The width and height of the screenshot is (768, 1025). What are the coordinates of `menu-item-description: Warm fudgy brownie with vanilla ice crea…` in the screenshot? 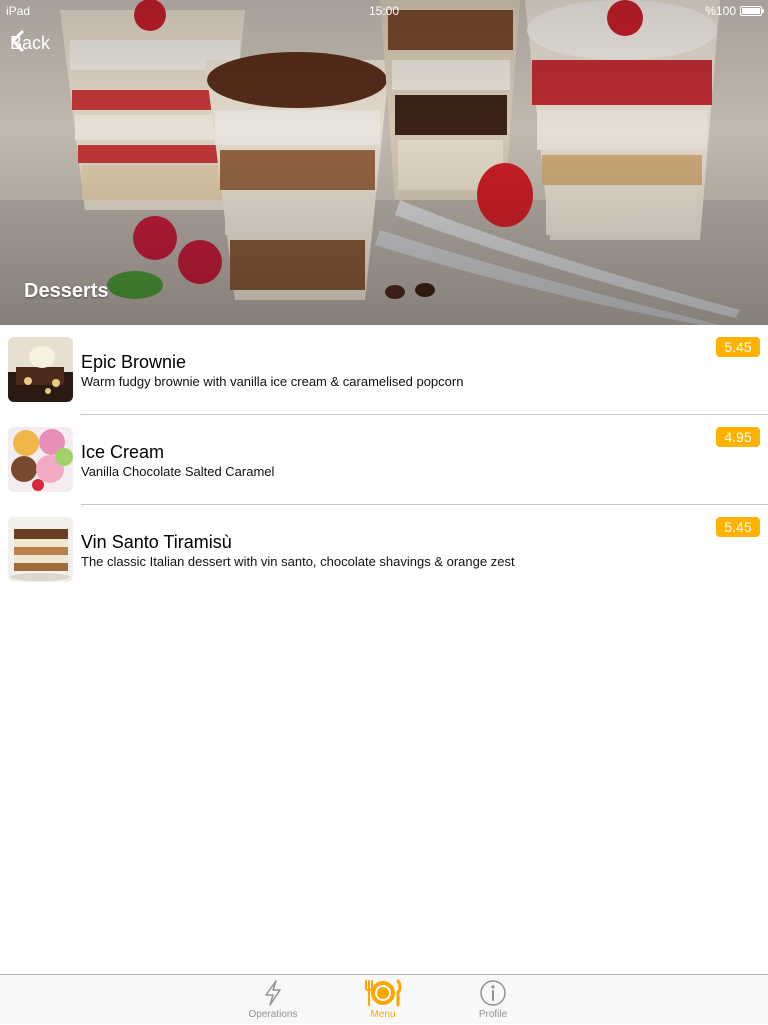 It's located at (272, 381).